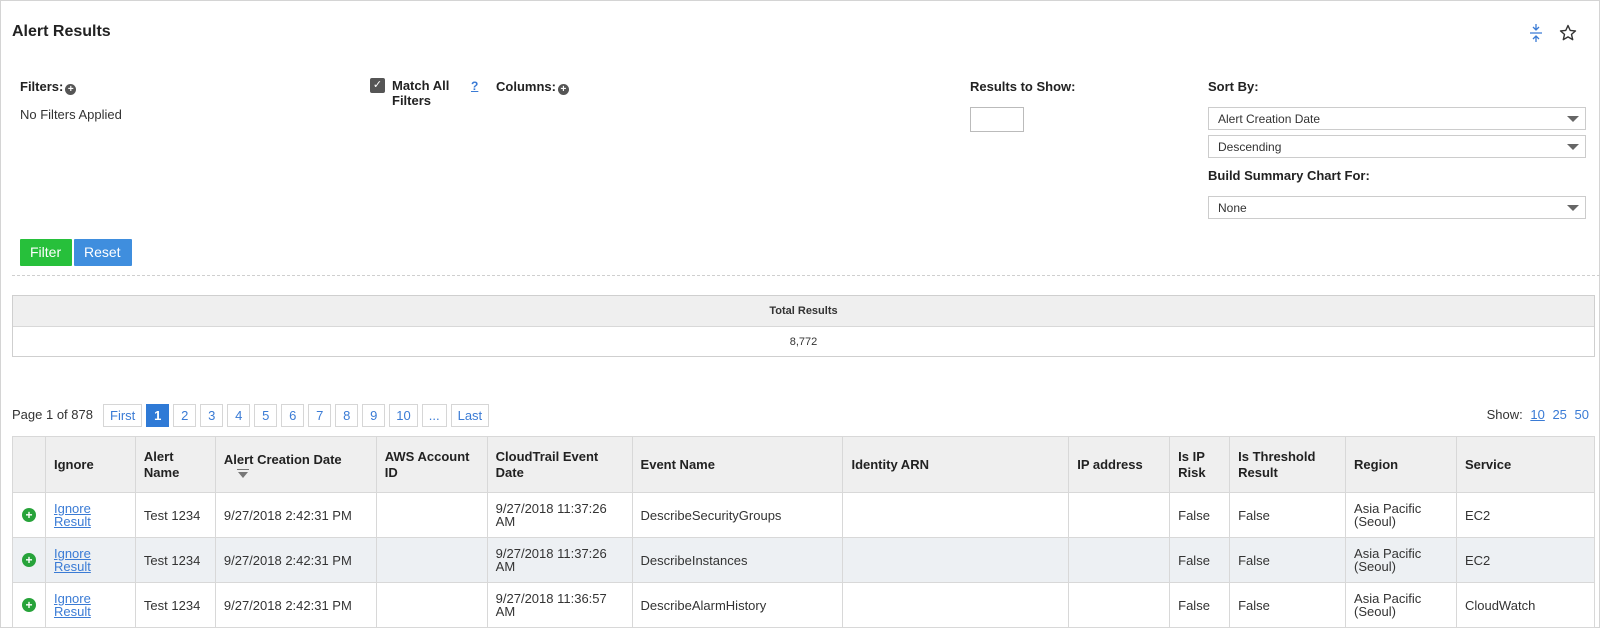 Image resolution: width=1600 pixels, height=628 pixels. What do you see at coordinates (737, 464) in the screenshot?
I see `col-header-event-name: Event Name` at bounding box center [737, 464].